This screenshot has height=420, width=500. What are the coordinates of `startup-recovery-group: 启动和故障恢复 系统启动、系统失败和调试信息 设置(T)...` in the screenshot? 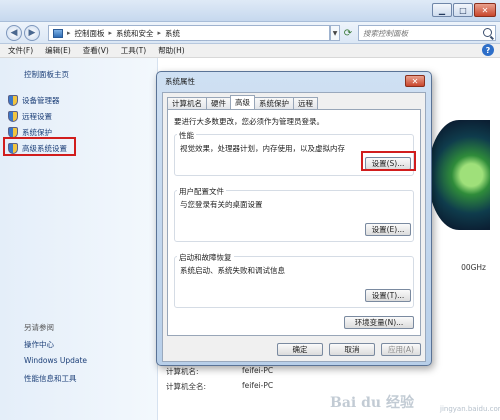 It's located at (294, 280).